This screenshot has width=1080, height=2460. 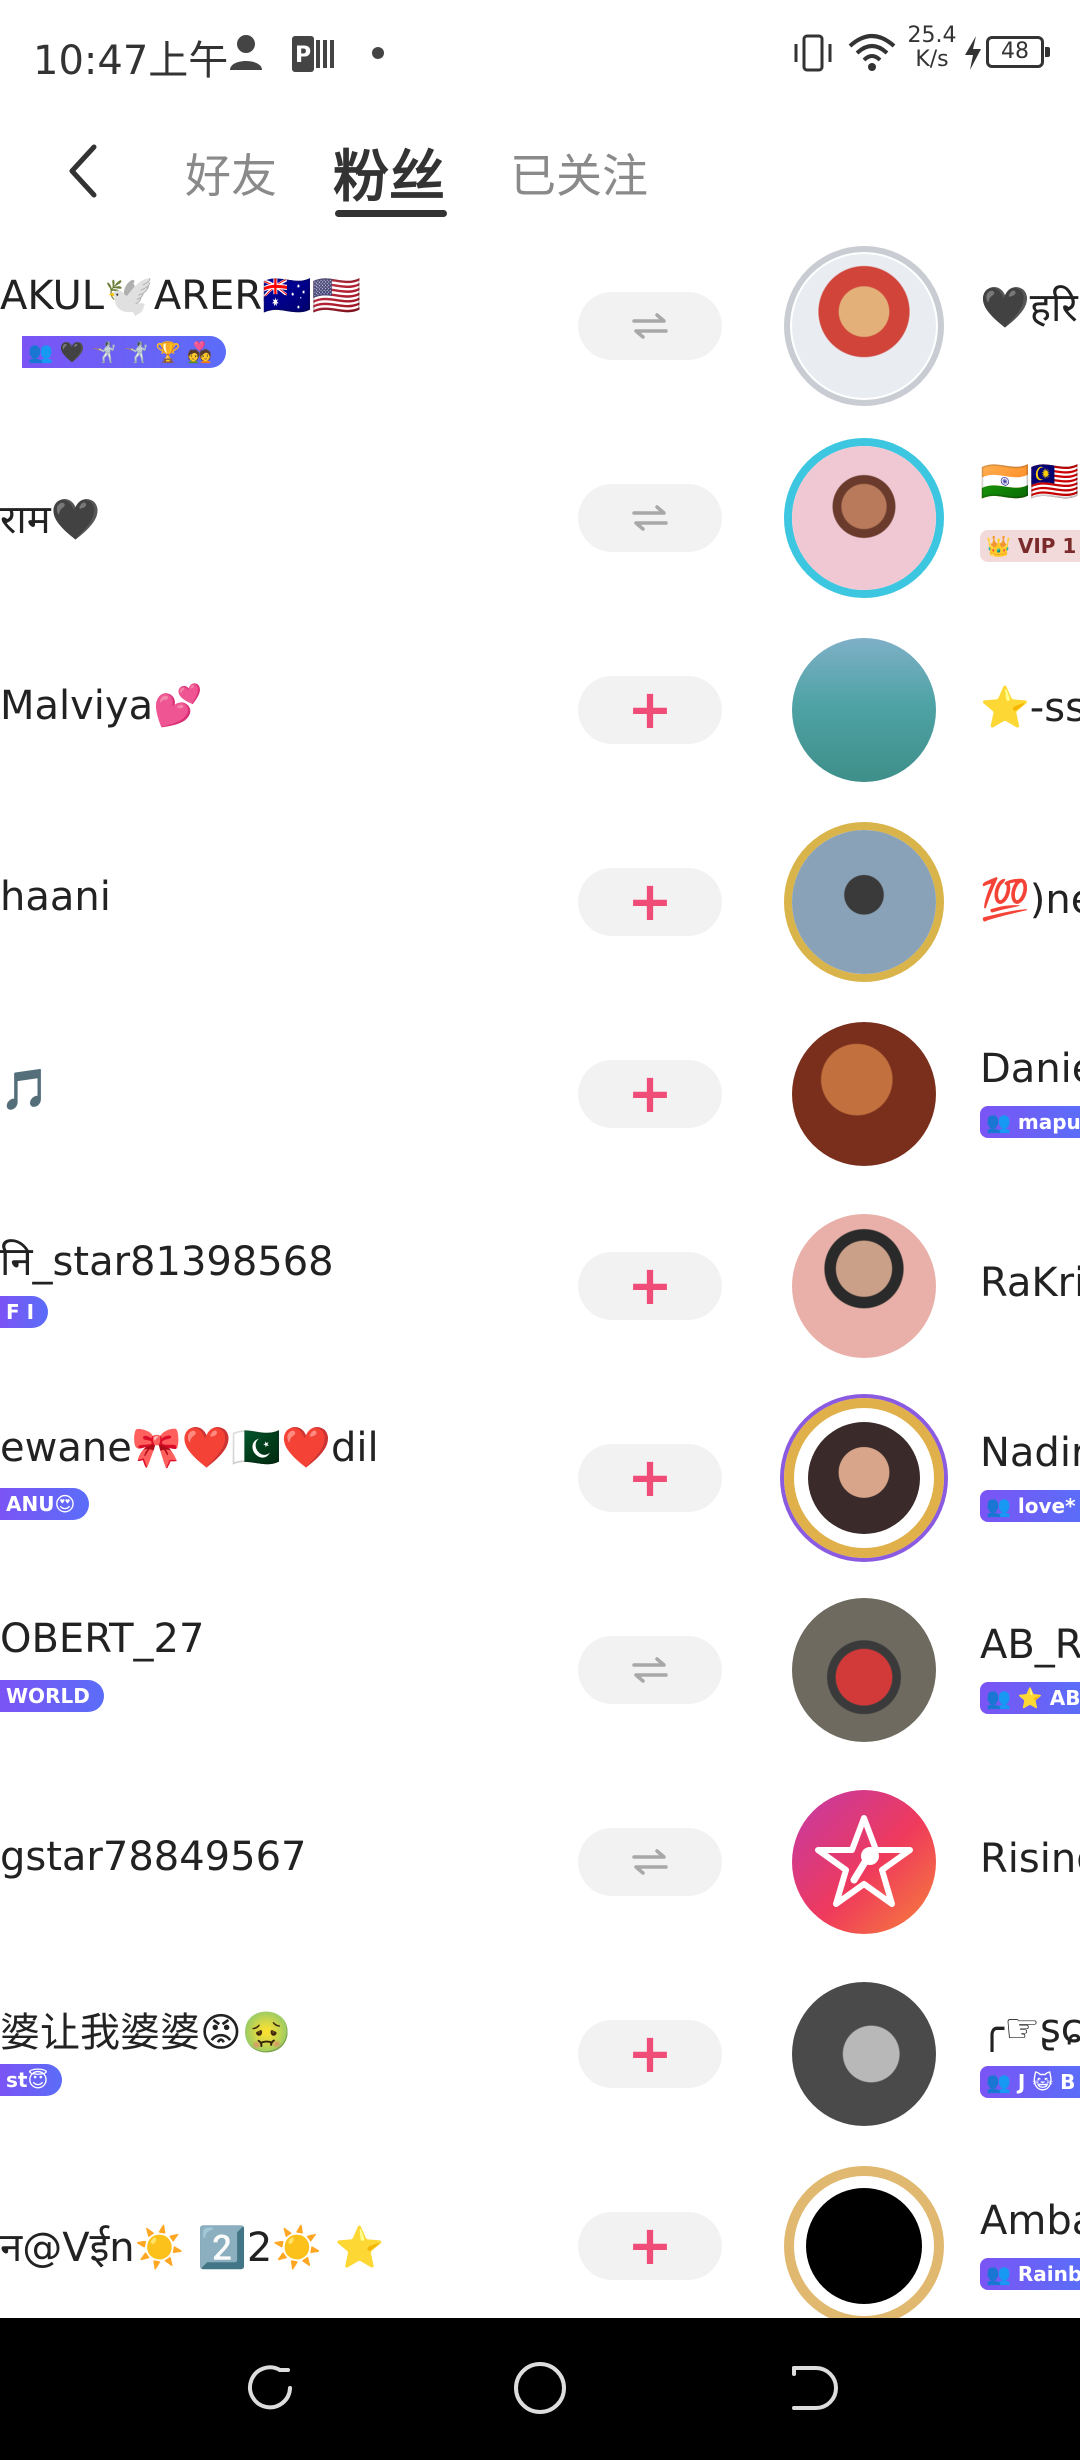 What do you see at coordinates (1030, 1698) in the screenshot?
I see `fan-club-badge: 👥 ⭐ AB` at bounding box center [1030, 1698].